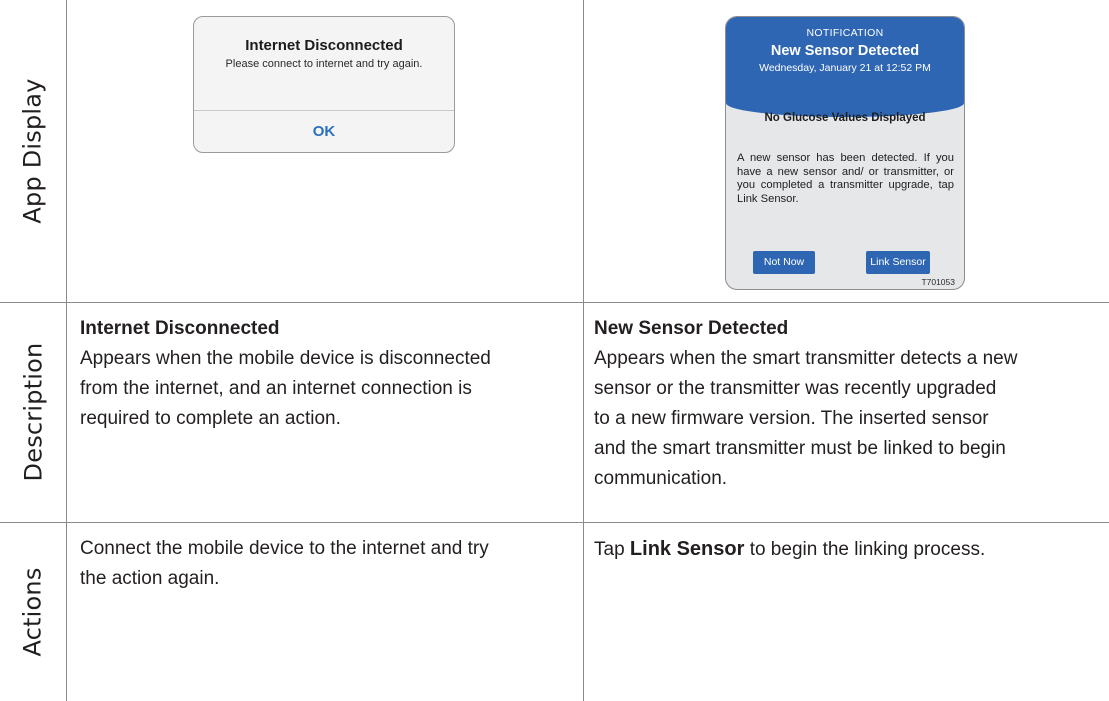 This screenshot has height=701, width=1109. I want to click on row-header-label: Actions, so click(33, 611).